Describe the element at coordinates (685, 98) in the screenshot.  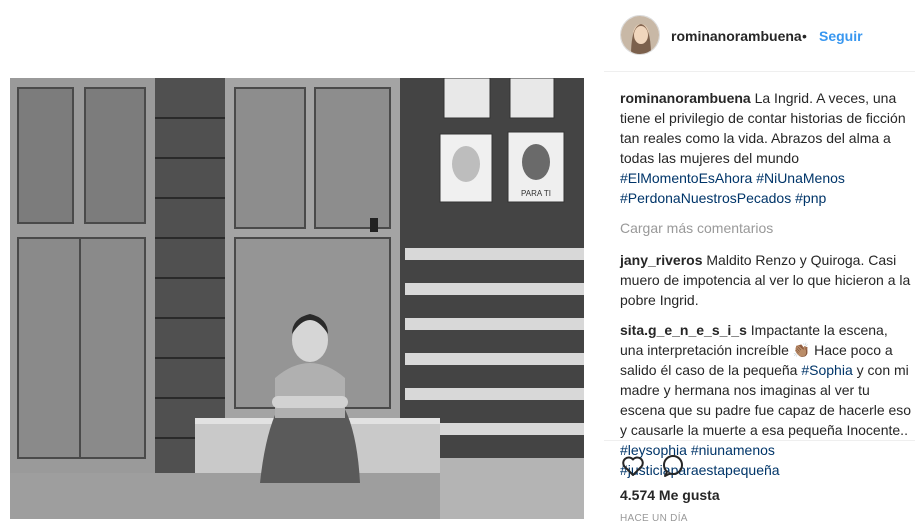
I see `caption-username: rominanorambuena` at that location.